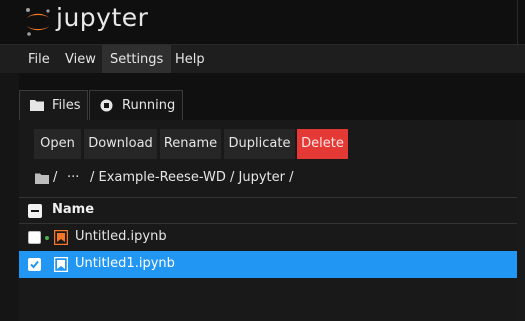 This screenshot has height=321, width=525. Describe the element at coordinates (137, 59) in the screenshot. I see `menu-settings: Settings` at that location.